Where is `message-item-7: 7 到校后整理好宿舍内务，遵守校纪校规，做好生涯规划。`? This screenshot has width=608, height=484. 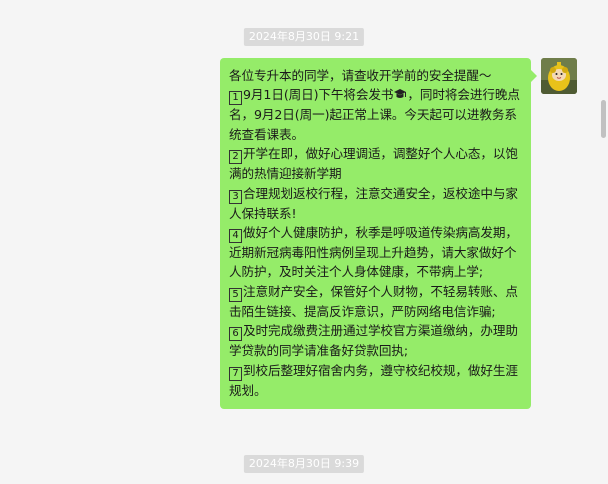
message-item-7: 7 到校后整理好宿舍内务，遵守校纪校规，做好生涯规划。 is located at coordinates (373, 380).